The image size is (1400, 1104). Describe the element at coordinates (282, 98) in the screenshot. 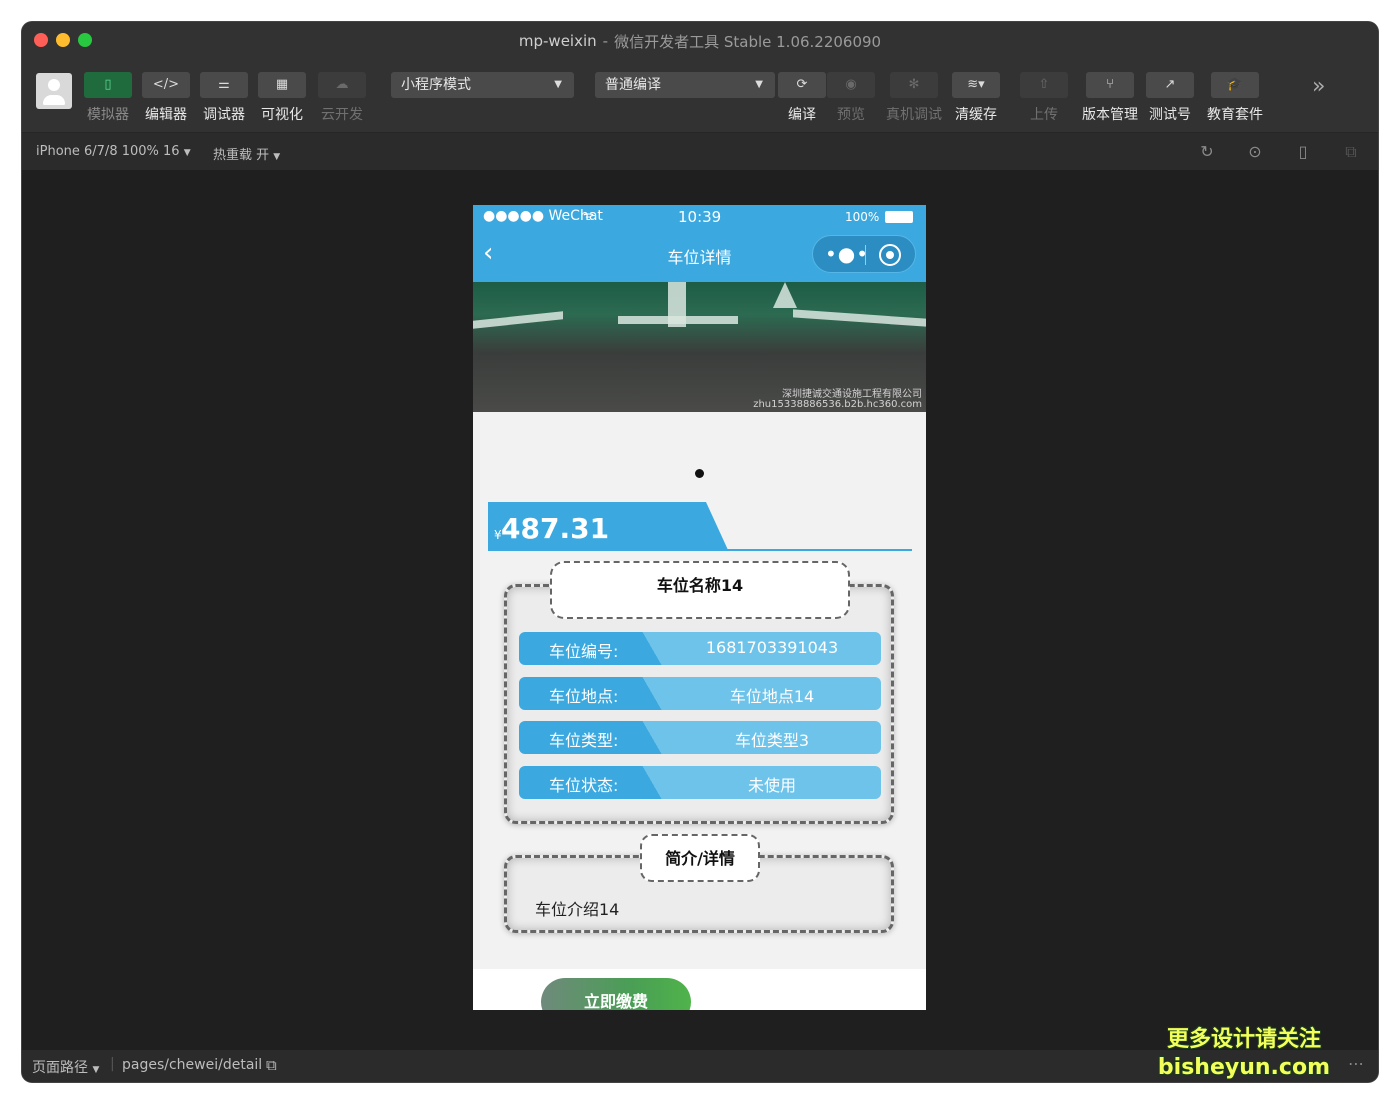

I see `visual-button: ▦ 可视化` at that location.